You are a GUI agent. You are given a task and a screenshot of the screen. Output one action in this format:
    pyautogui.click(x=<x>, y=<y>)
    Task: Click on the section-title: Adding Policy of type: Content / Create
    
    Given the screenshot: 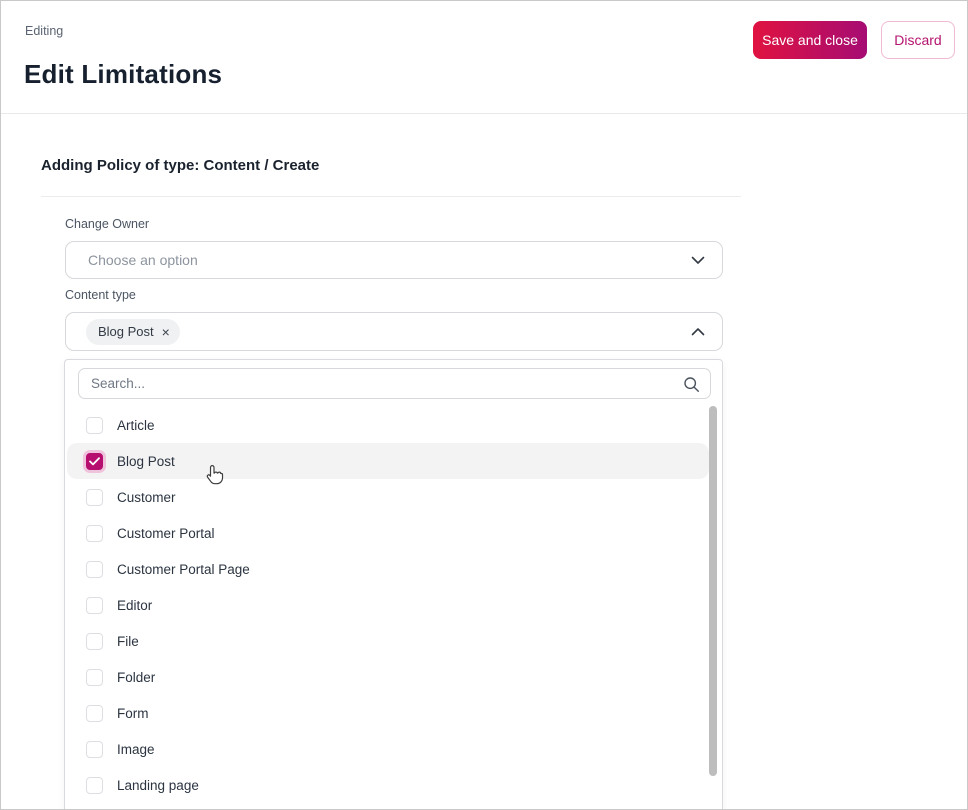 What is the action you would take?
    pyautogui.click(x=180, y=165)
    